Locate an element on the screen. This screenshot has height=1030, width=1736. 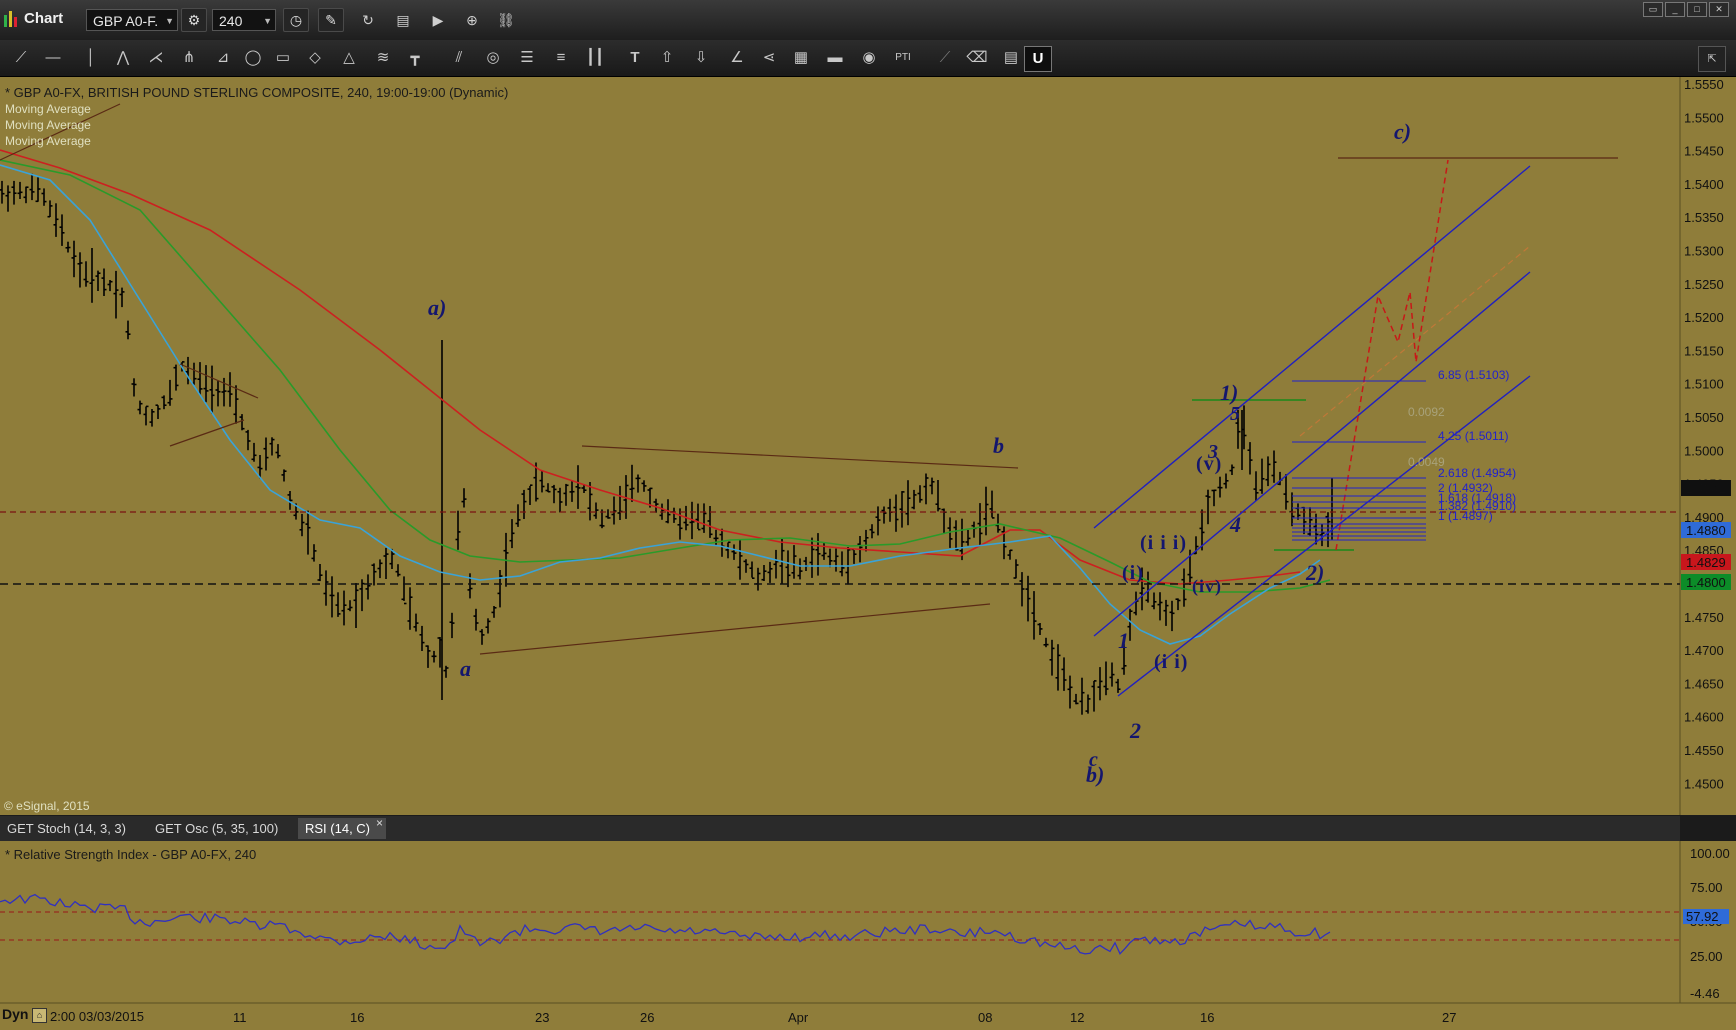
price-marker-label: 1.4880 is located at coordinates (1706, 530).